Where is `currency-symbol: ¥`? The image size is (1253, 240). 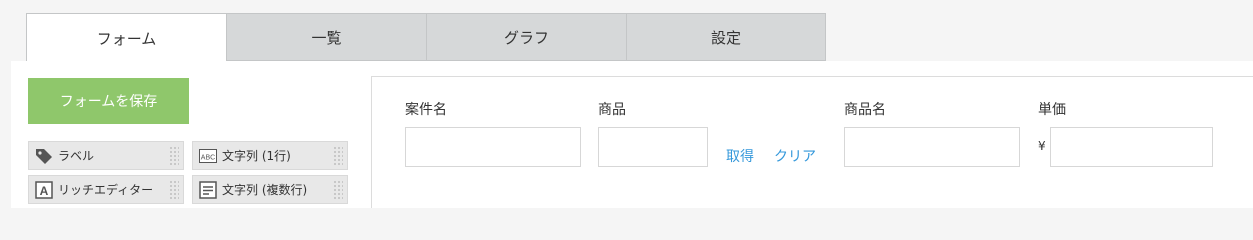
currency-symbol: ¥ is located at coordinates (1042, 146).